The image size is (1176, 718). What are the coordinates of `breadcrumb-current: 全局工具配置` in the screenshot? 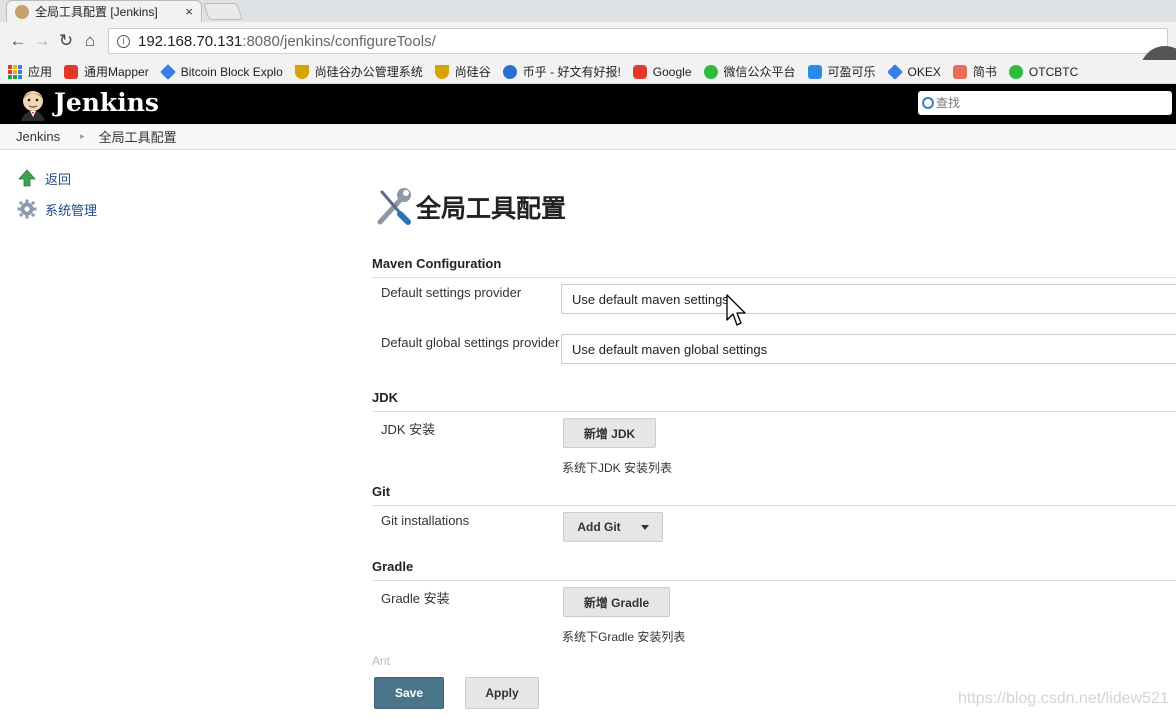 It's located at (138, 136).